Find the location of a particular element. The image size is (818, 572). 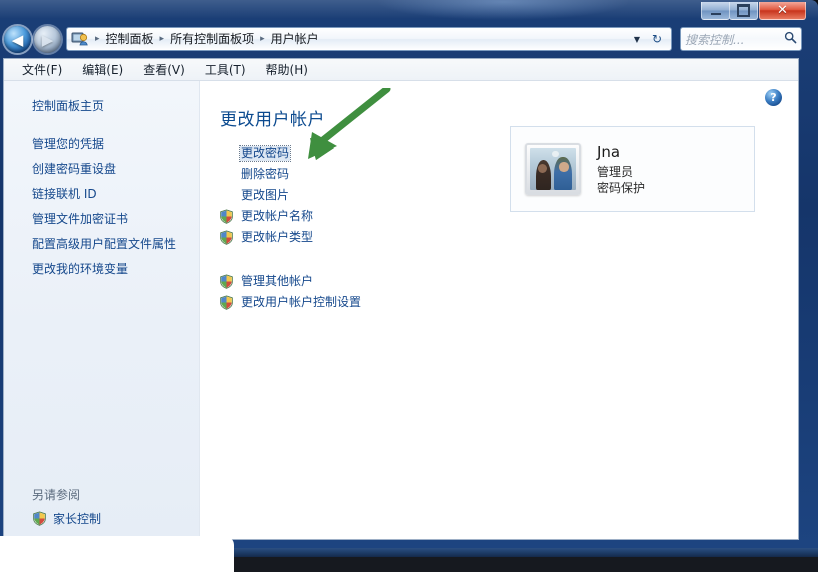

menu-file: 文件(F) is located at coordinates (42, 69).